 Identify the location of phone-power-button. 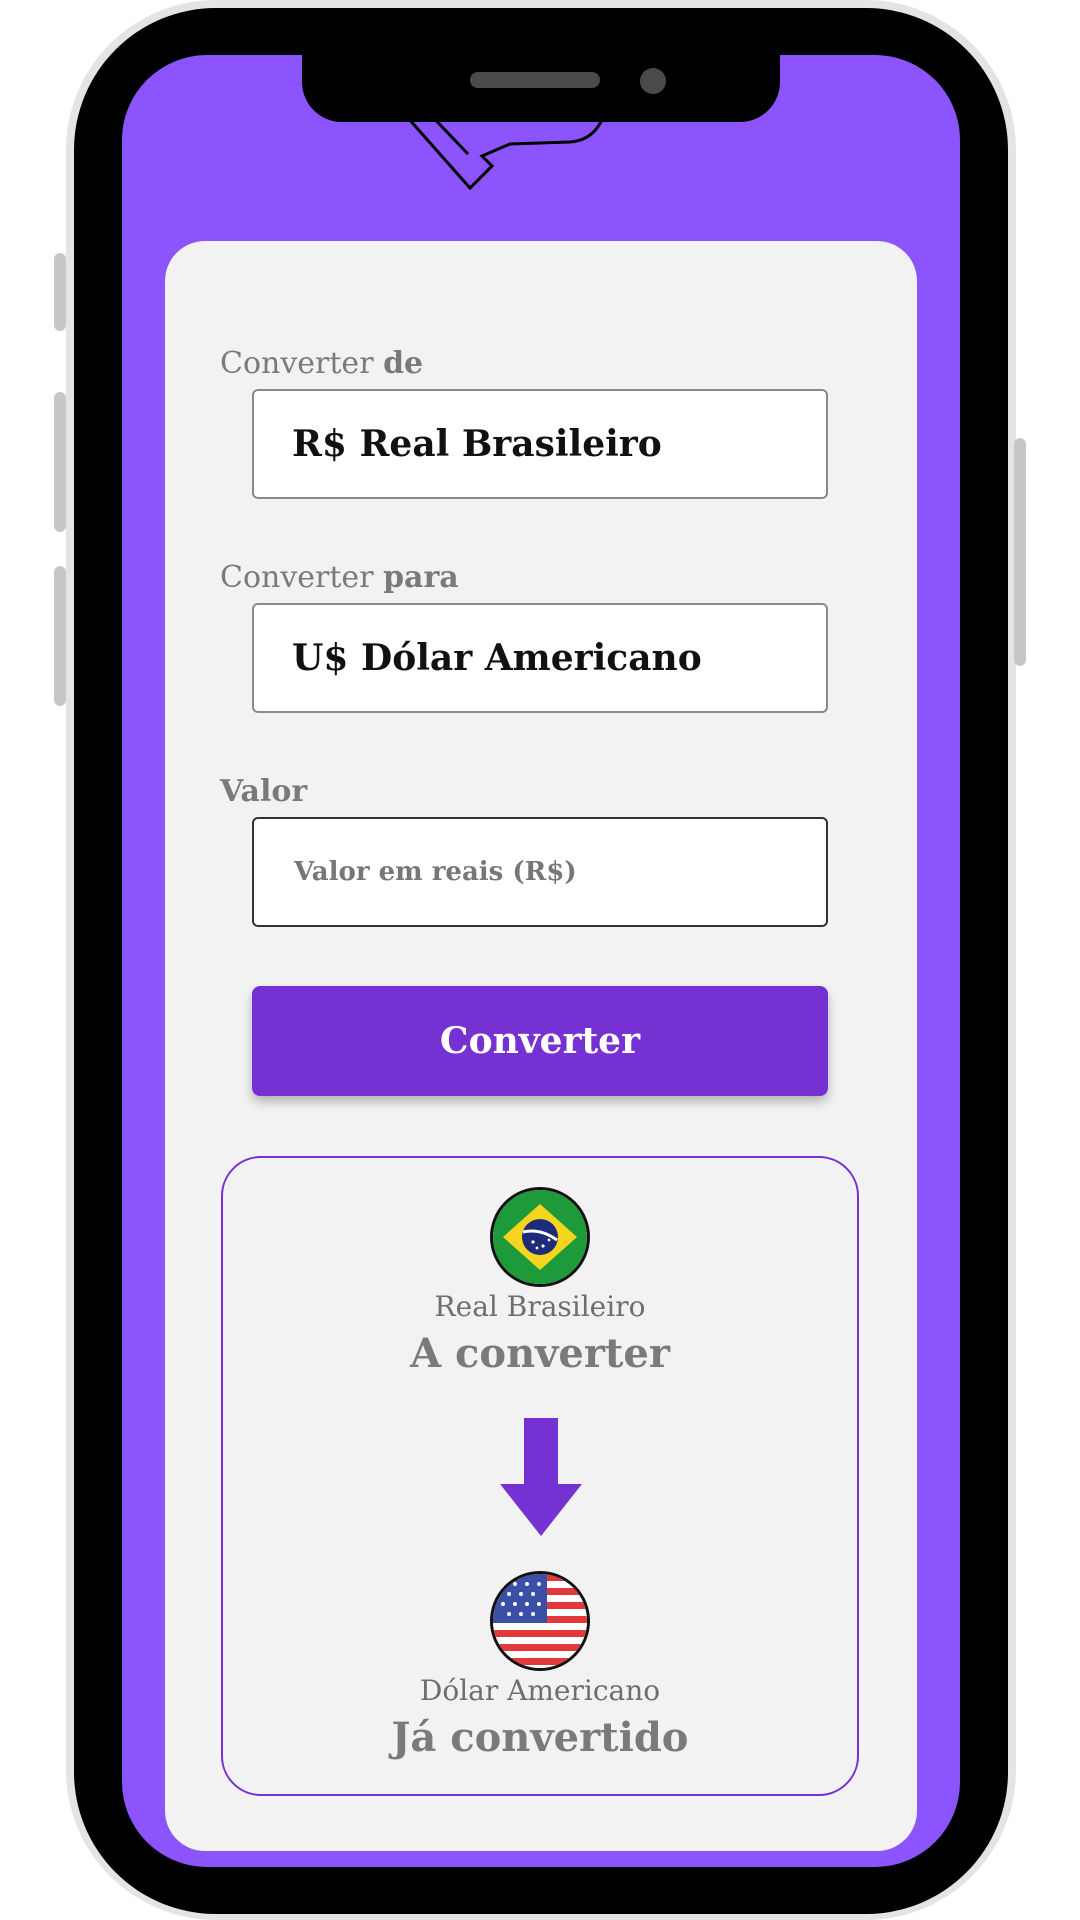
(1020, 552).